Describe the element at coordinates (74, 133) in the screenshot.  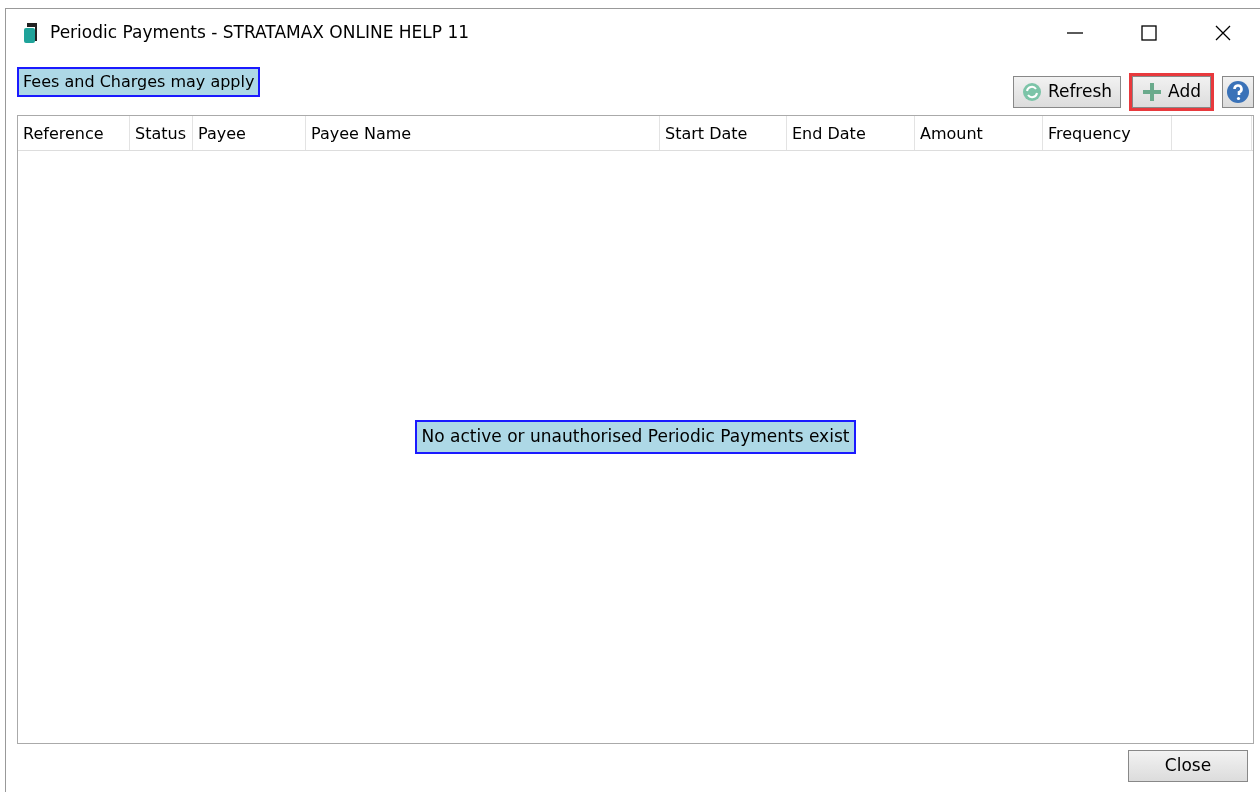
I see `column-header: Reference` at that location.